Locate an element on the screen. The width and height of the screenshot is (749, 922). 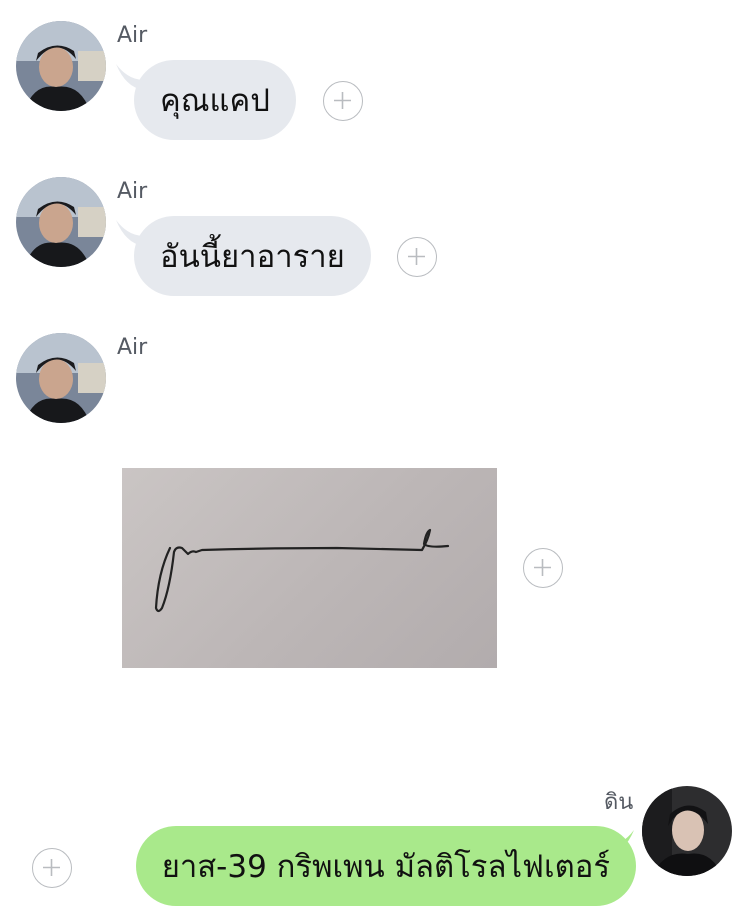
signature-photo is located at coordinates (309, 568).